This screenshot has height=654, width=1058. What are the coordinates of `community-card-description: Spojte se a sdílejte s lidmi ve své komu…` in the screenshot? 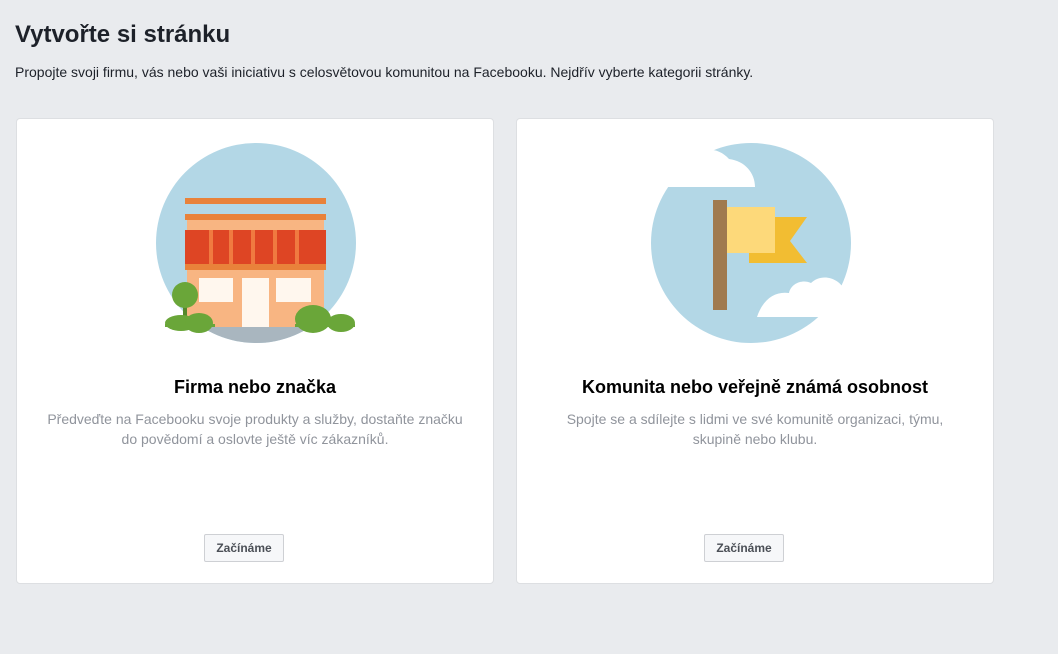 It's located at (755, 429).